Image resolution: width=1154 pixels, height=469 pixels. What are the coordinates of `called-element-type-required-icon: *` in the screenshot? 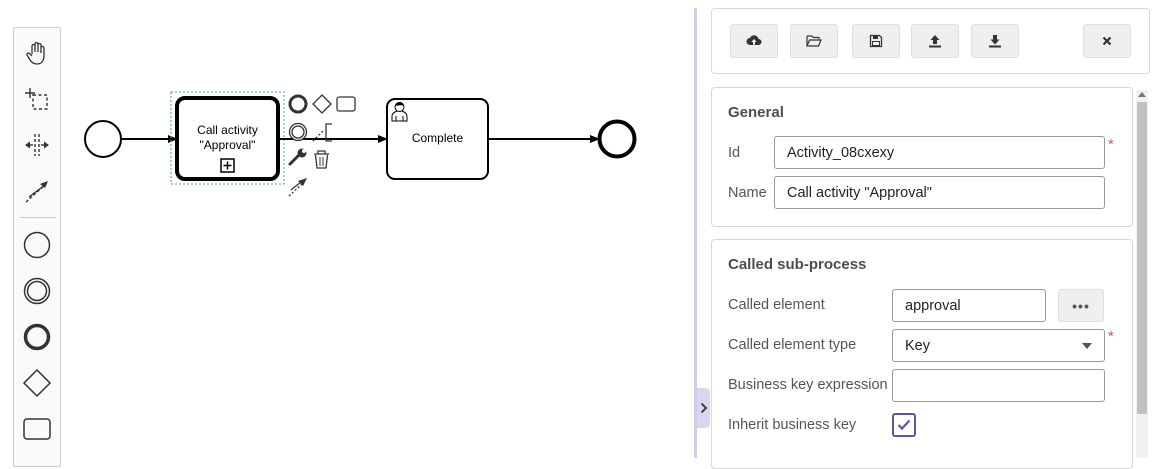 It's located at (1111, 336).